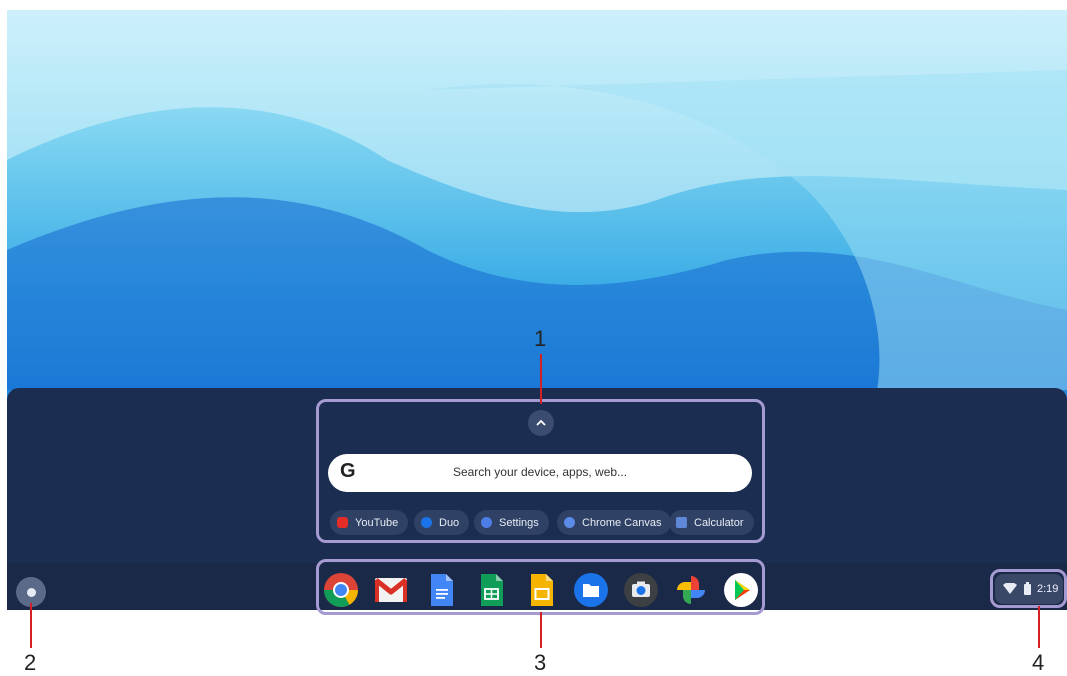  Describe the element at coordinates (30, 662) in the screenshot. I see `callout-number-2: 2` at that location.